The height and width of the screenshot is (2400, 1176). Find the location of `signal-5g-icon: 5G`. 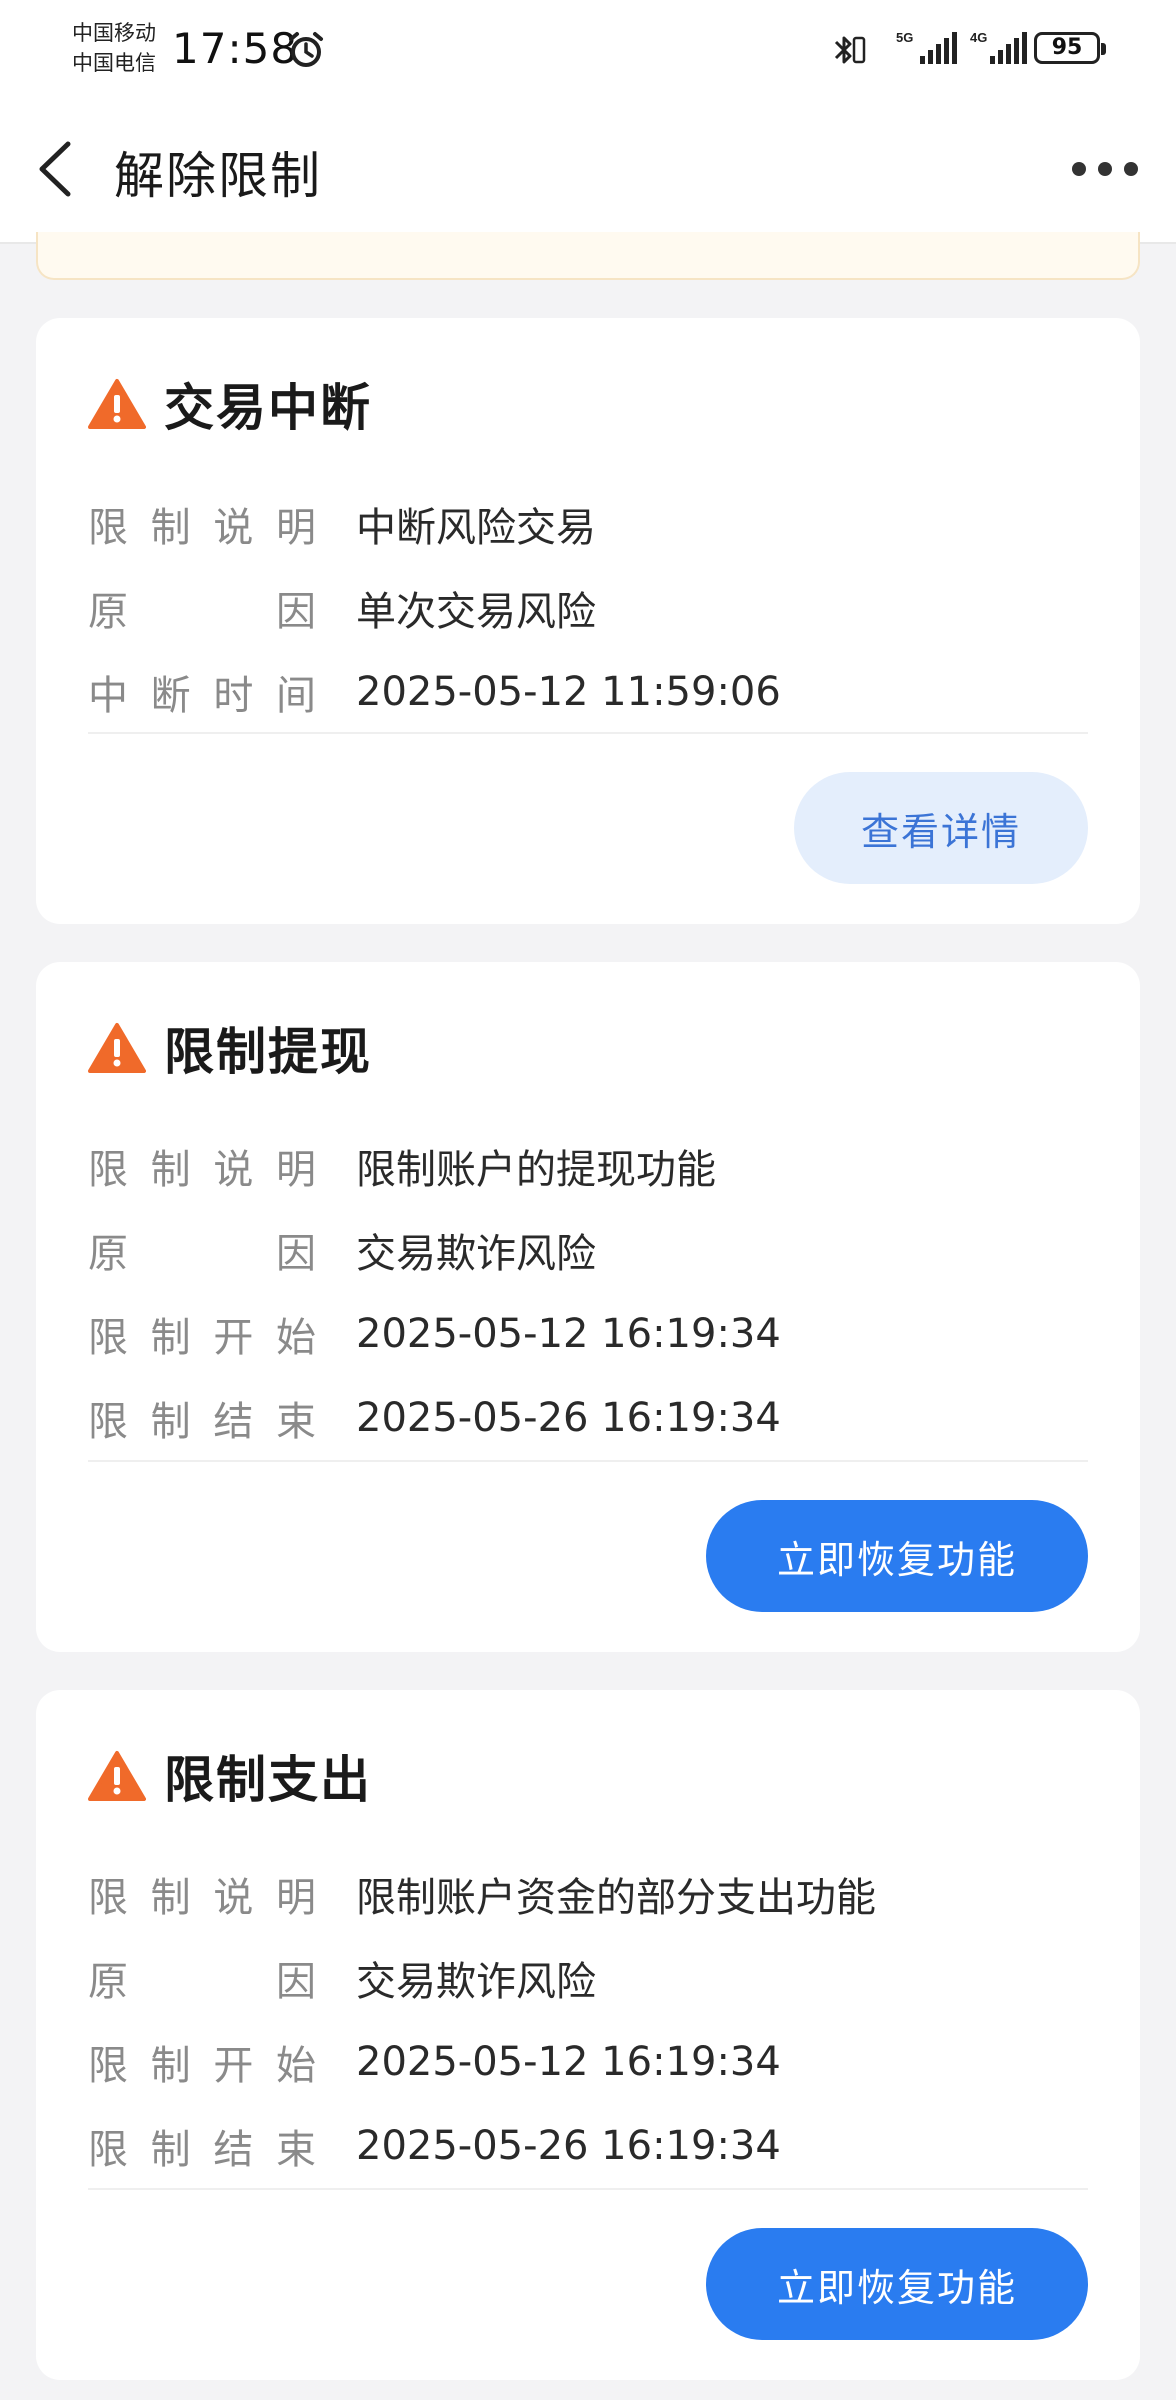

signal-5g-icon: 5G is located at coordinates (926, 47).